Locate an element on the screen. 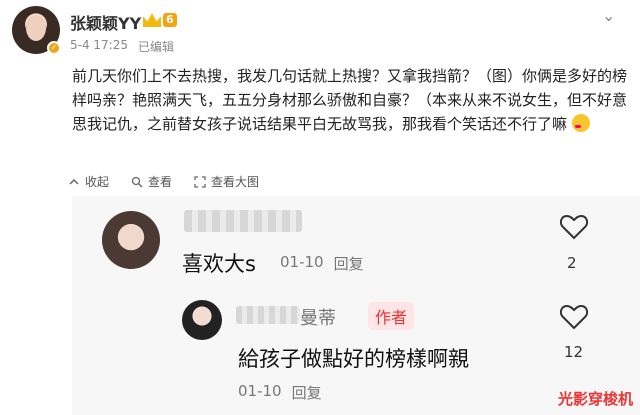 This screenshot has height=415, width=640. post-actions: 收起 查看 查看大图 is located at coordinates (163, 181).